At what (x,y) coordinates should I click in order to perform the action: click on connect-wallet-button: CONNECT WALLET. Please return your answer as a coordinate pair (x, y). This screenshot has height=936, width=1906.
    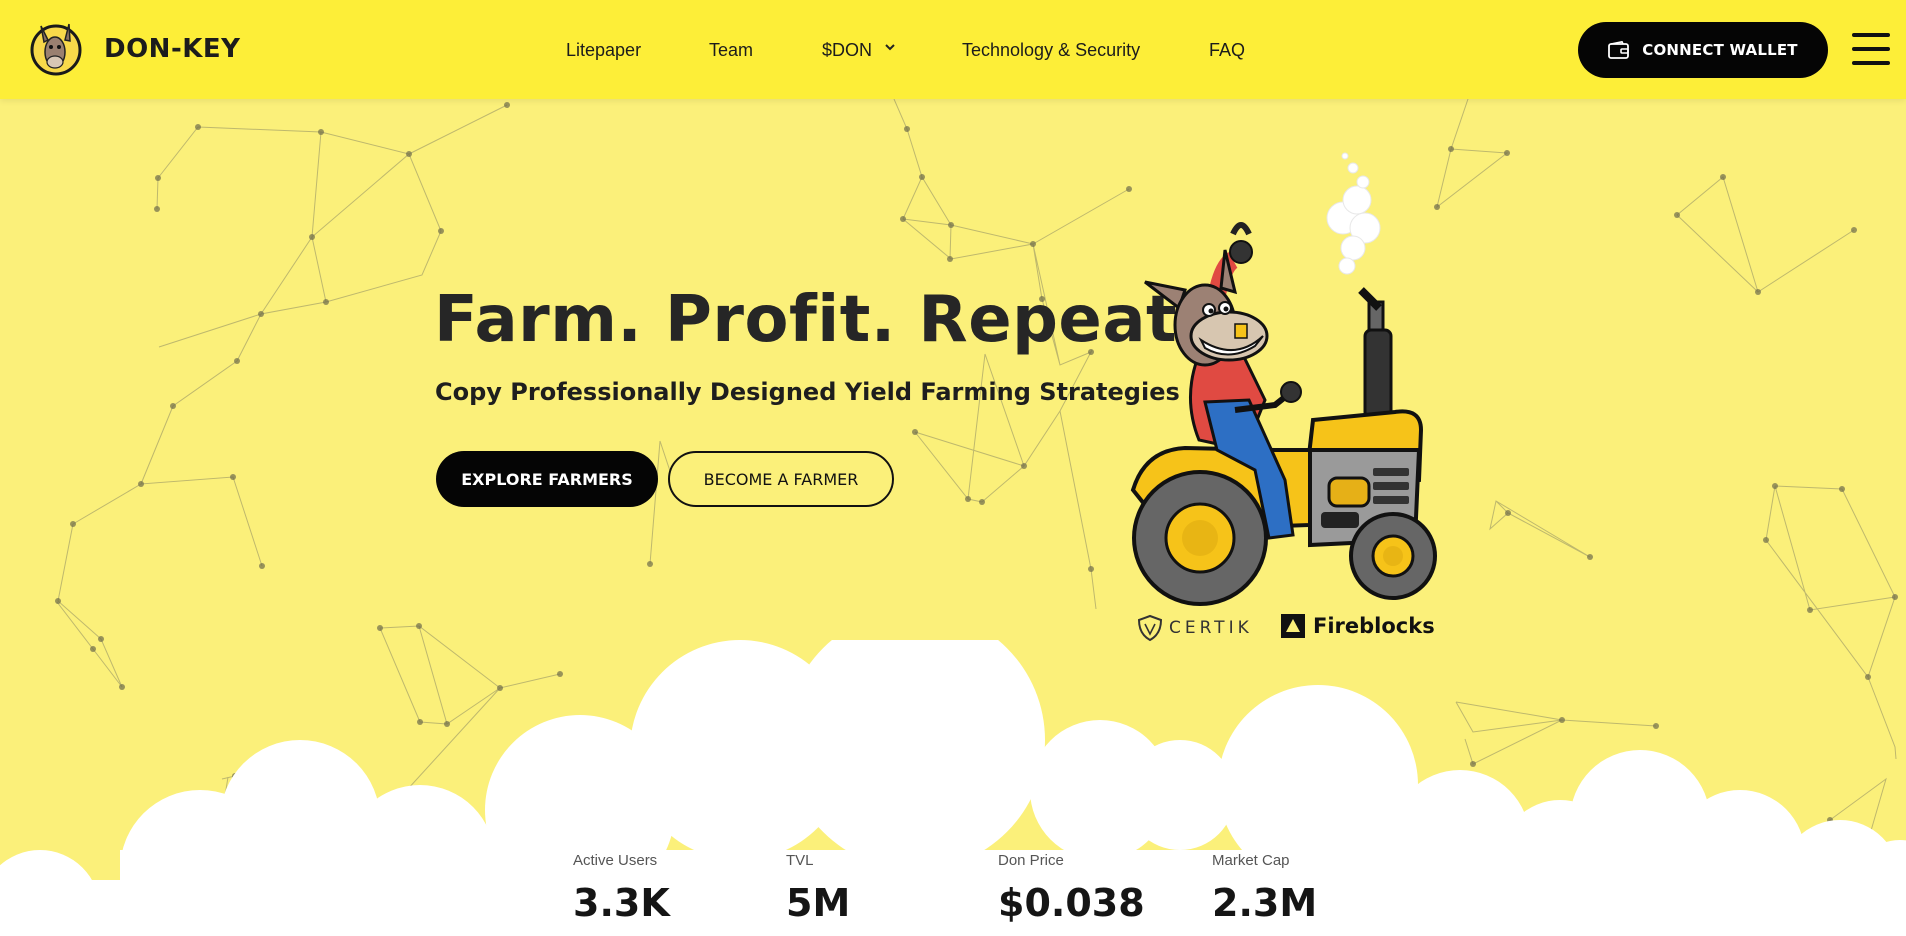
    Looking at the image, I should click on (1703, 50).